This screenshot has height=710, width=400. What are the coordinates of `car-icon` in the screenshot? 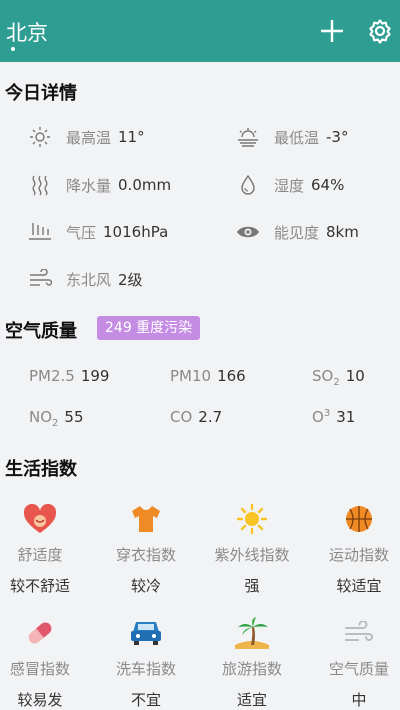 It's located at (146, 633).